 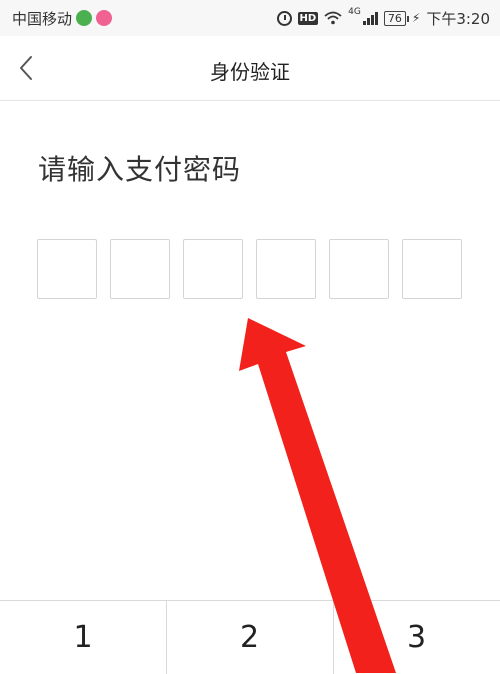 What do you see at coordinates (84, 18) in the screenshot?
I see `app-notification-icon` at bounding box center [84, 18].